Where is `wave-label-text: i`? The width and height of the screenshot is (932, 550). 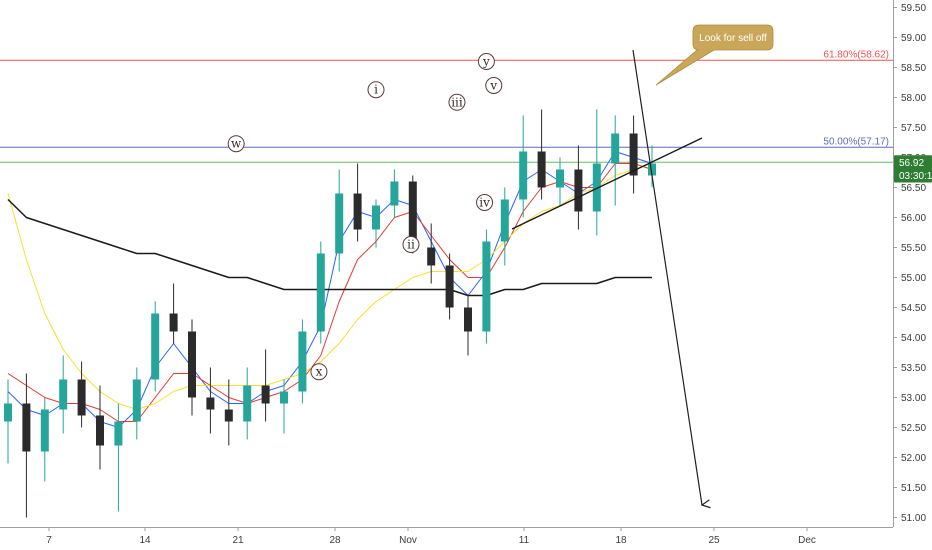 wave-label-text: i is located at coordinates (376, 90).